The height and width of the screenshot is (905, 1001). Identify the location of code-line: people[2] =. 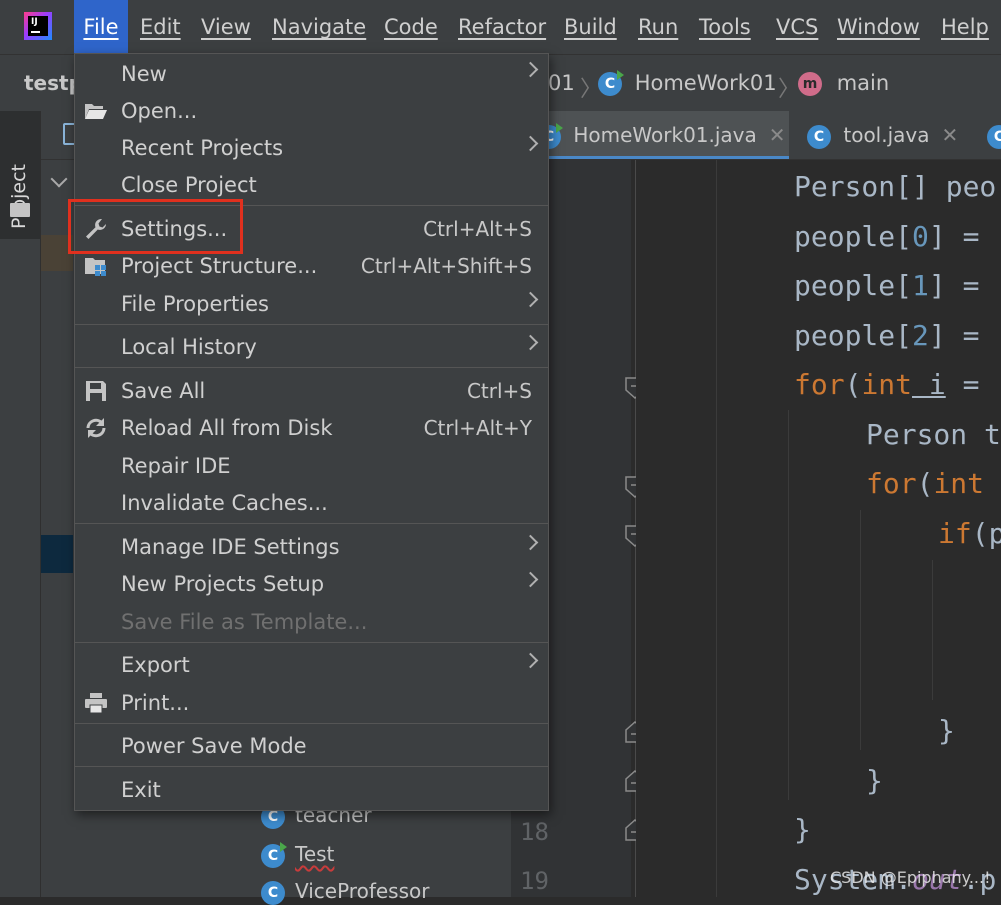
(887, 335).